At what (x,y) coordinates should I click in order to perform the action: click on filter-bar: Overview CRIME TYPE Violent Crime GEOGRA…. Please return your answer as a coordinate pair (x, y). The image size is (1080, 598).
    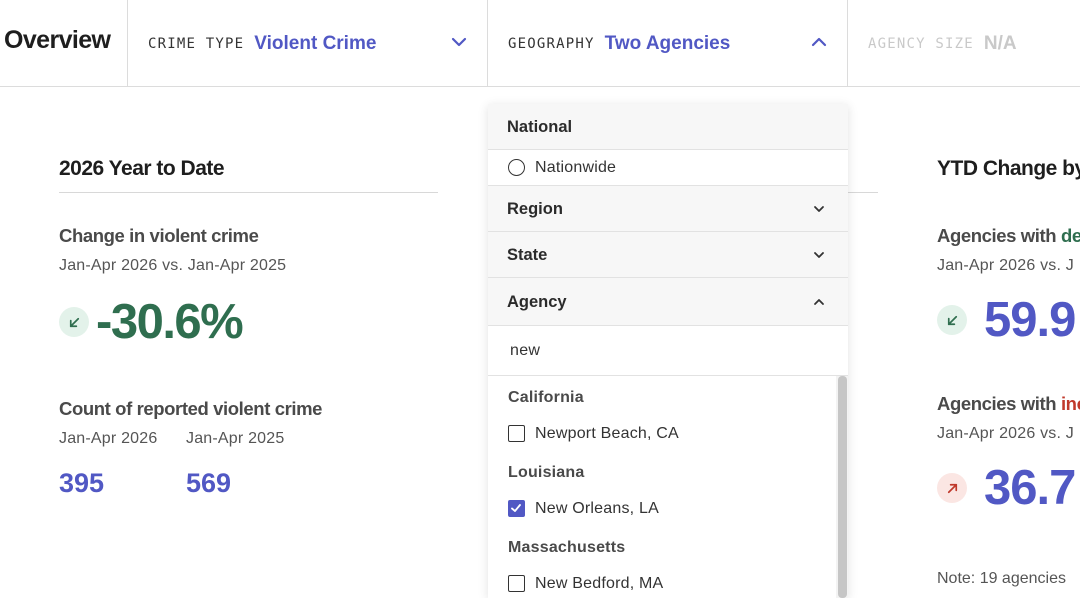
    Looking at the image, I should click on (540, 43).